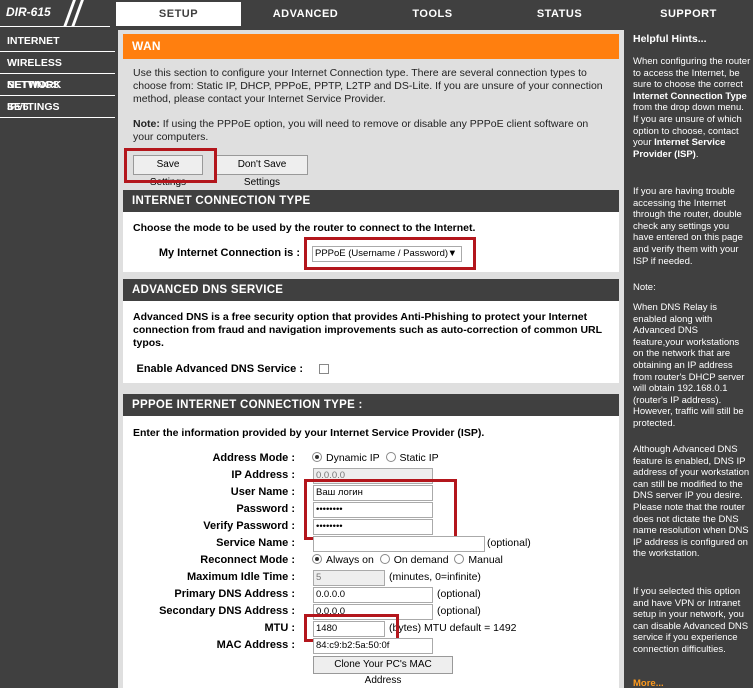  What do you see at coordinates (57, 41) in the screenshot?
I see `sidebar-item-internet: INTERNET` at bounding box center [57, 41].